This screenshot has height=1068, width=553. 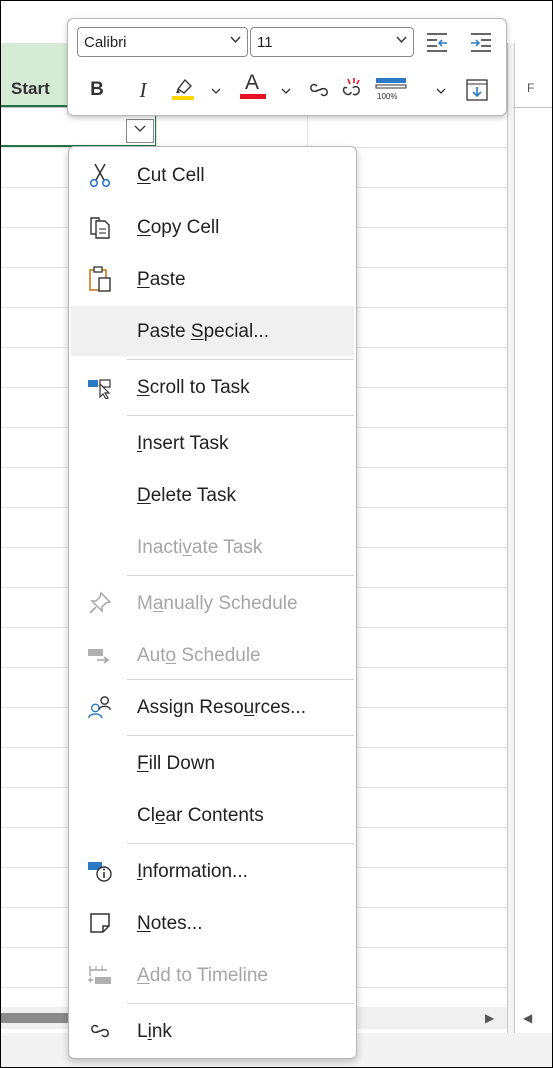 I want to click on paste-icon, so click(x=100, y=279).